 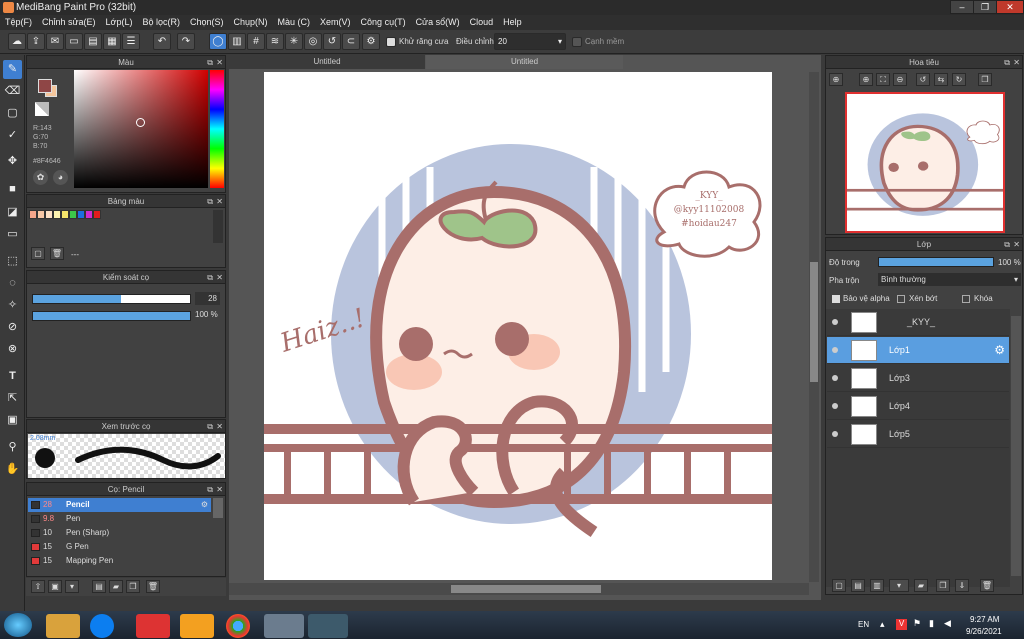 I want to click on gear-icon: ⚙, so click(x=371, y=41).